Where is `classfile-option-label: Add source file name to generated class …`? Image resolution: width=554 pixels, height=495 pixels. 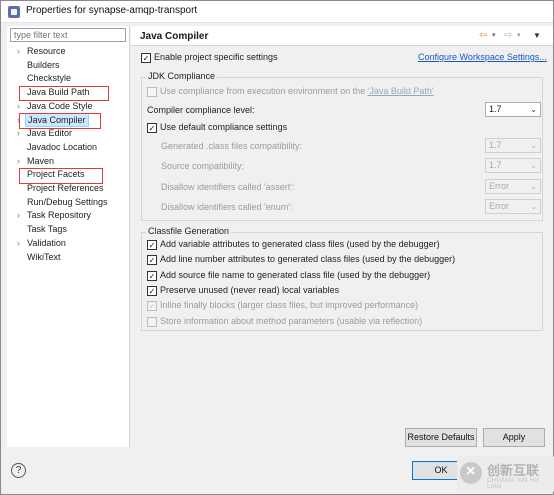 classfile-option-label: Add source file name to generated class … is located at coordinates (295, 274).